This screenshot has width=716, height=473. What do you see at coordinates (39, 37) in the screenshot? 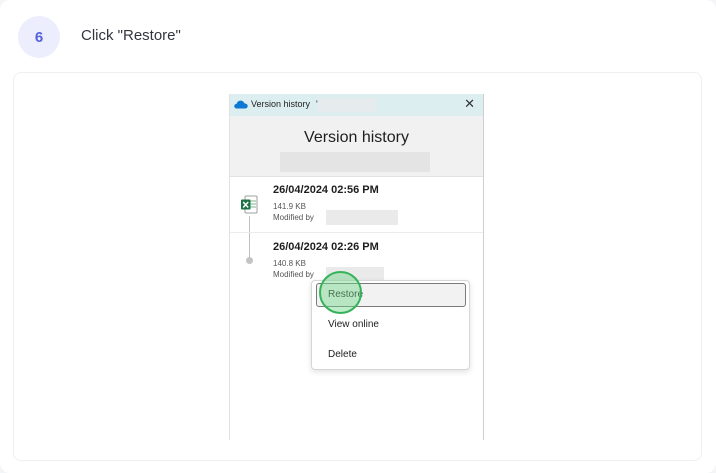
I see `step-number-badge: 6` at bounding box center [39, 37].